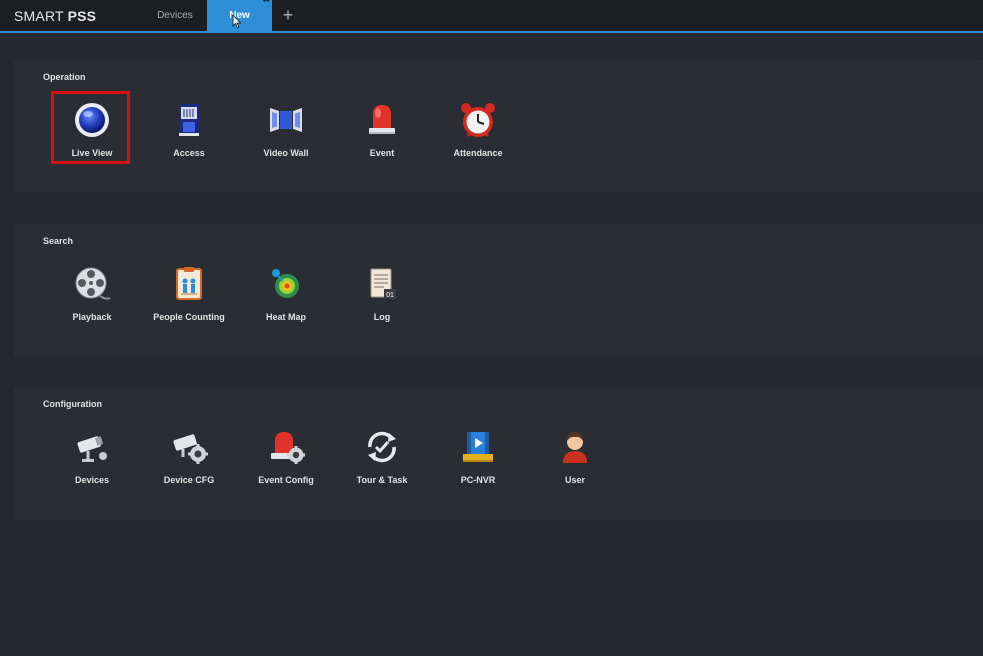 This screenshot has height=656, width=983. What do you see at coordinates (390, 295) in the screenshot?
I see `svg-text: 01` at bounding box center [390, 295].